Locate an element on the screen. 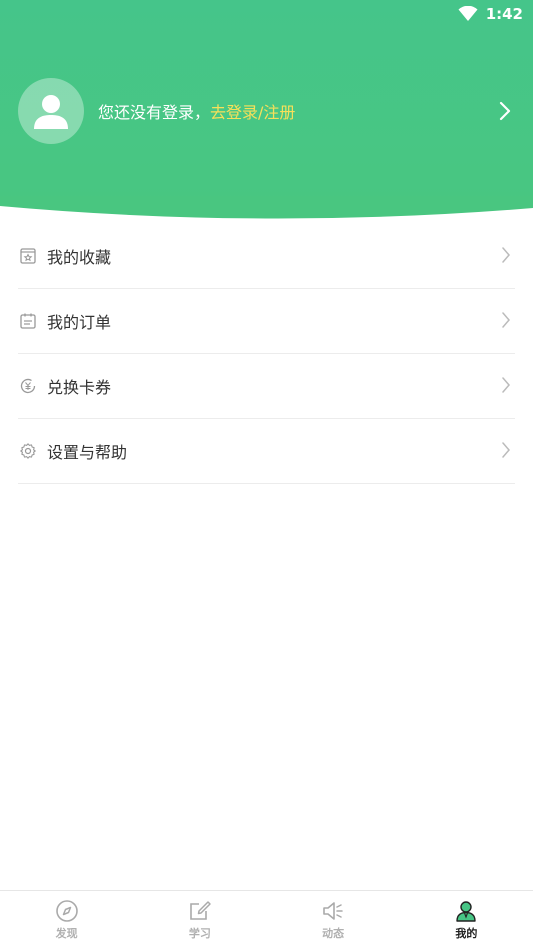 Image resolution: width=533 pixels, height=948 pixels. nav-label: 动态 is located at coordinates (333, 933).